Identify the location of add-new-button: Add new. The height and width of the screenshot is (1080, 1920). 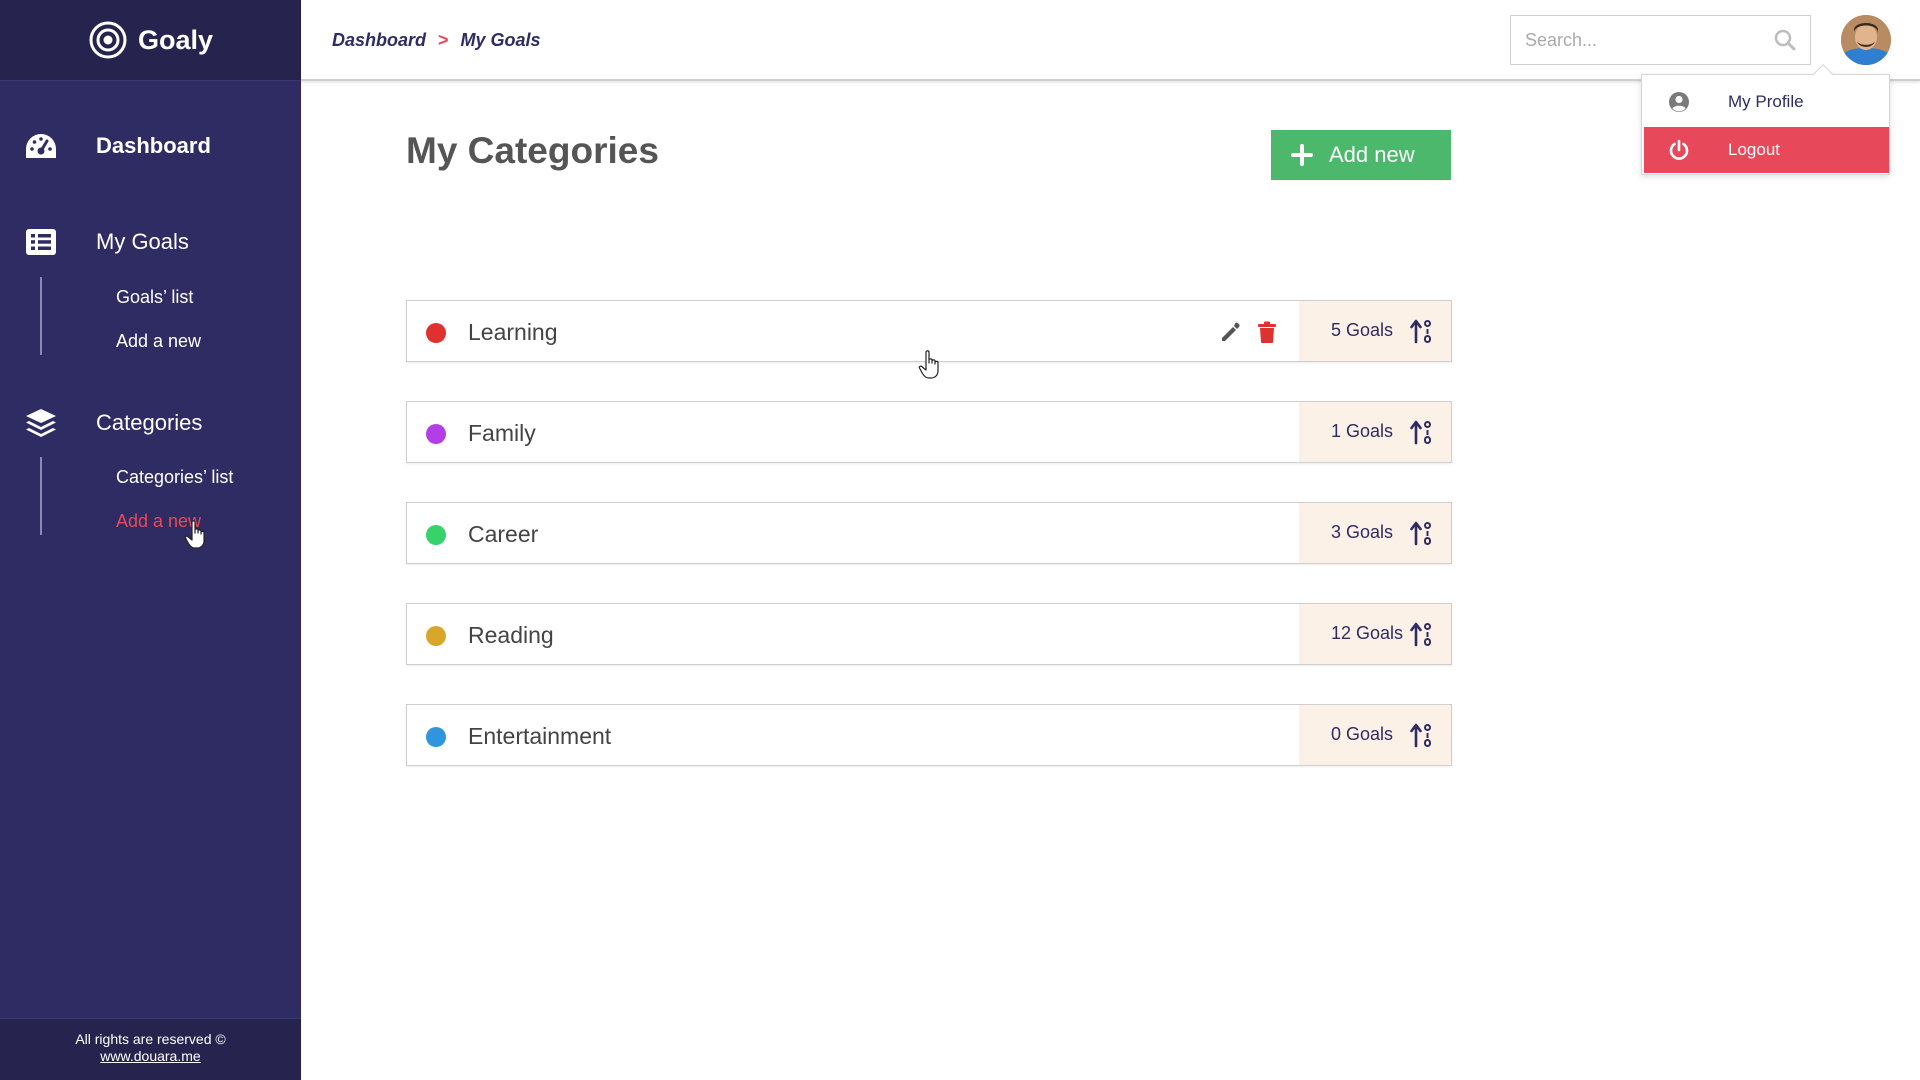
(1361, 155).